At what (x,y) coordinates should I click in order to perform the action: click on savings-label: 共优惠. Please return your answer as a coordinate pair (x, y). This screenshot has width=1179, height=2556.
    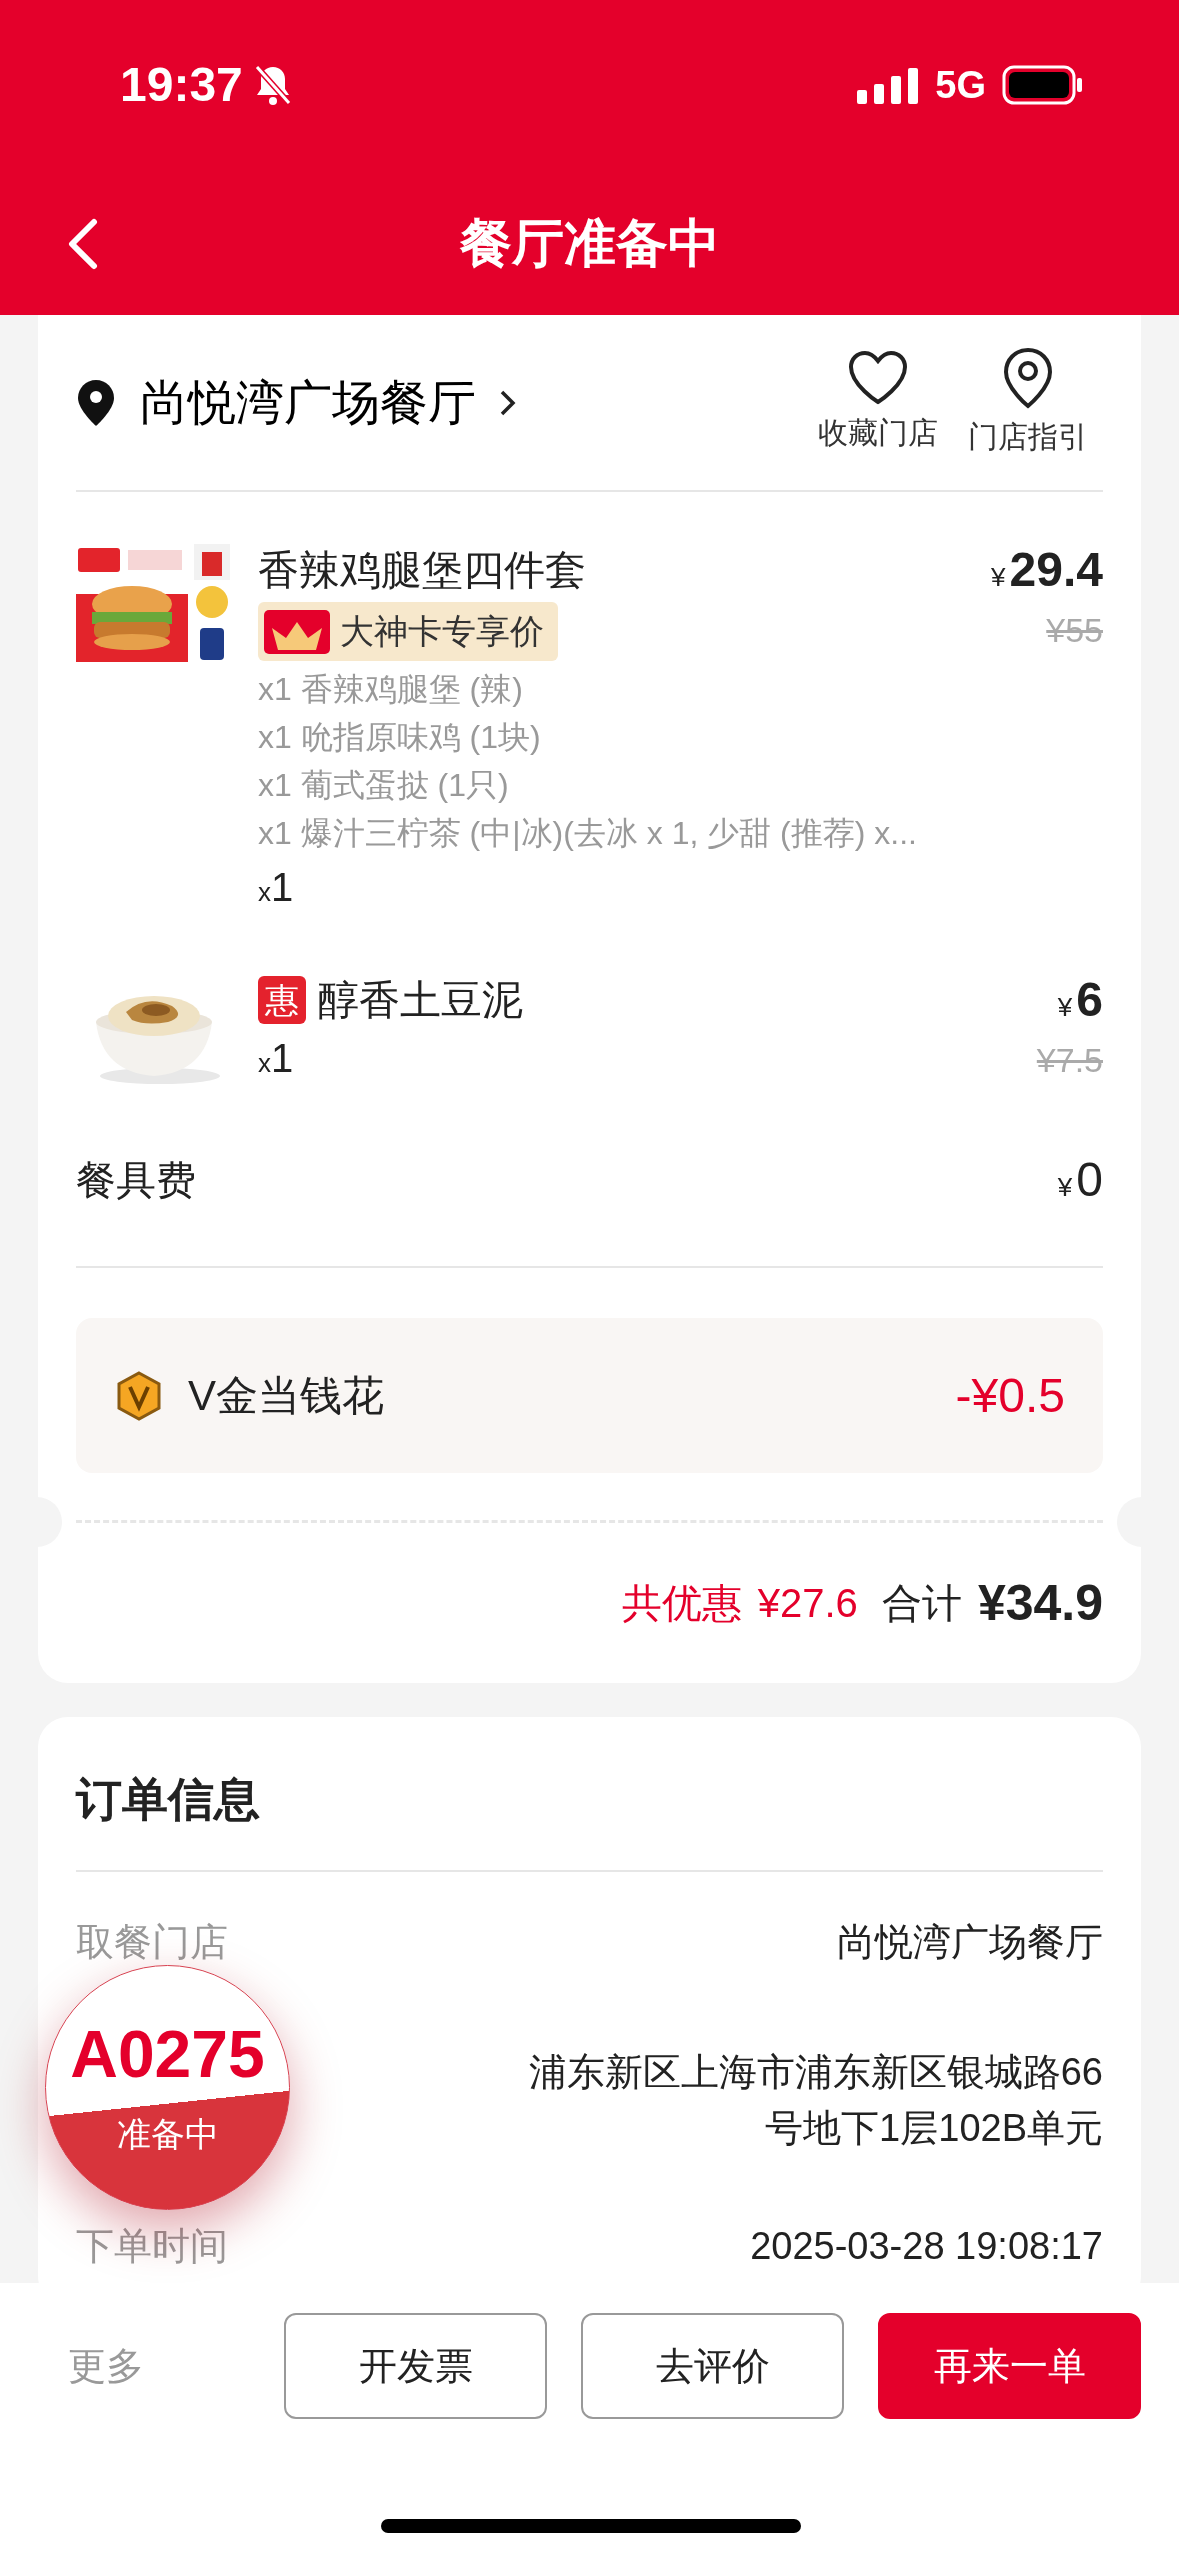
    Looking at the image, I should click on (681, 1603).